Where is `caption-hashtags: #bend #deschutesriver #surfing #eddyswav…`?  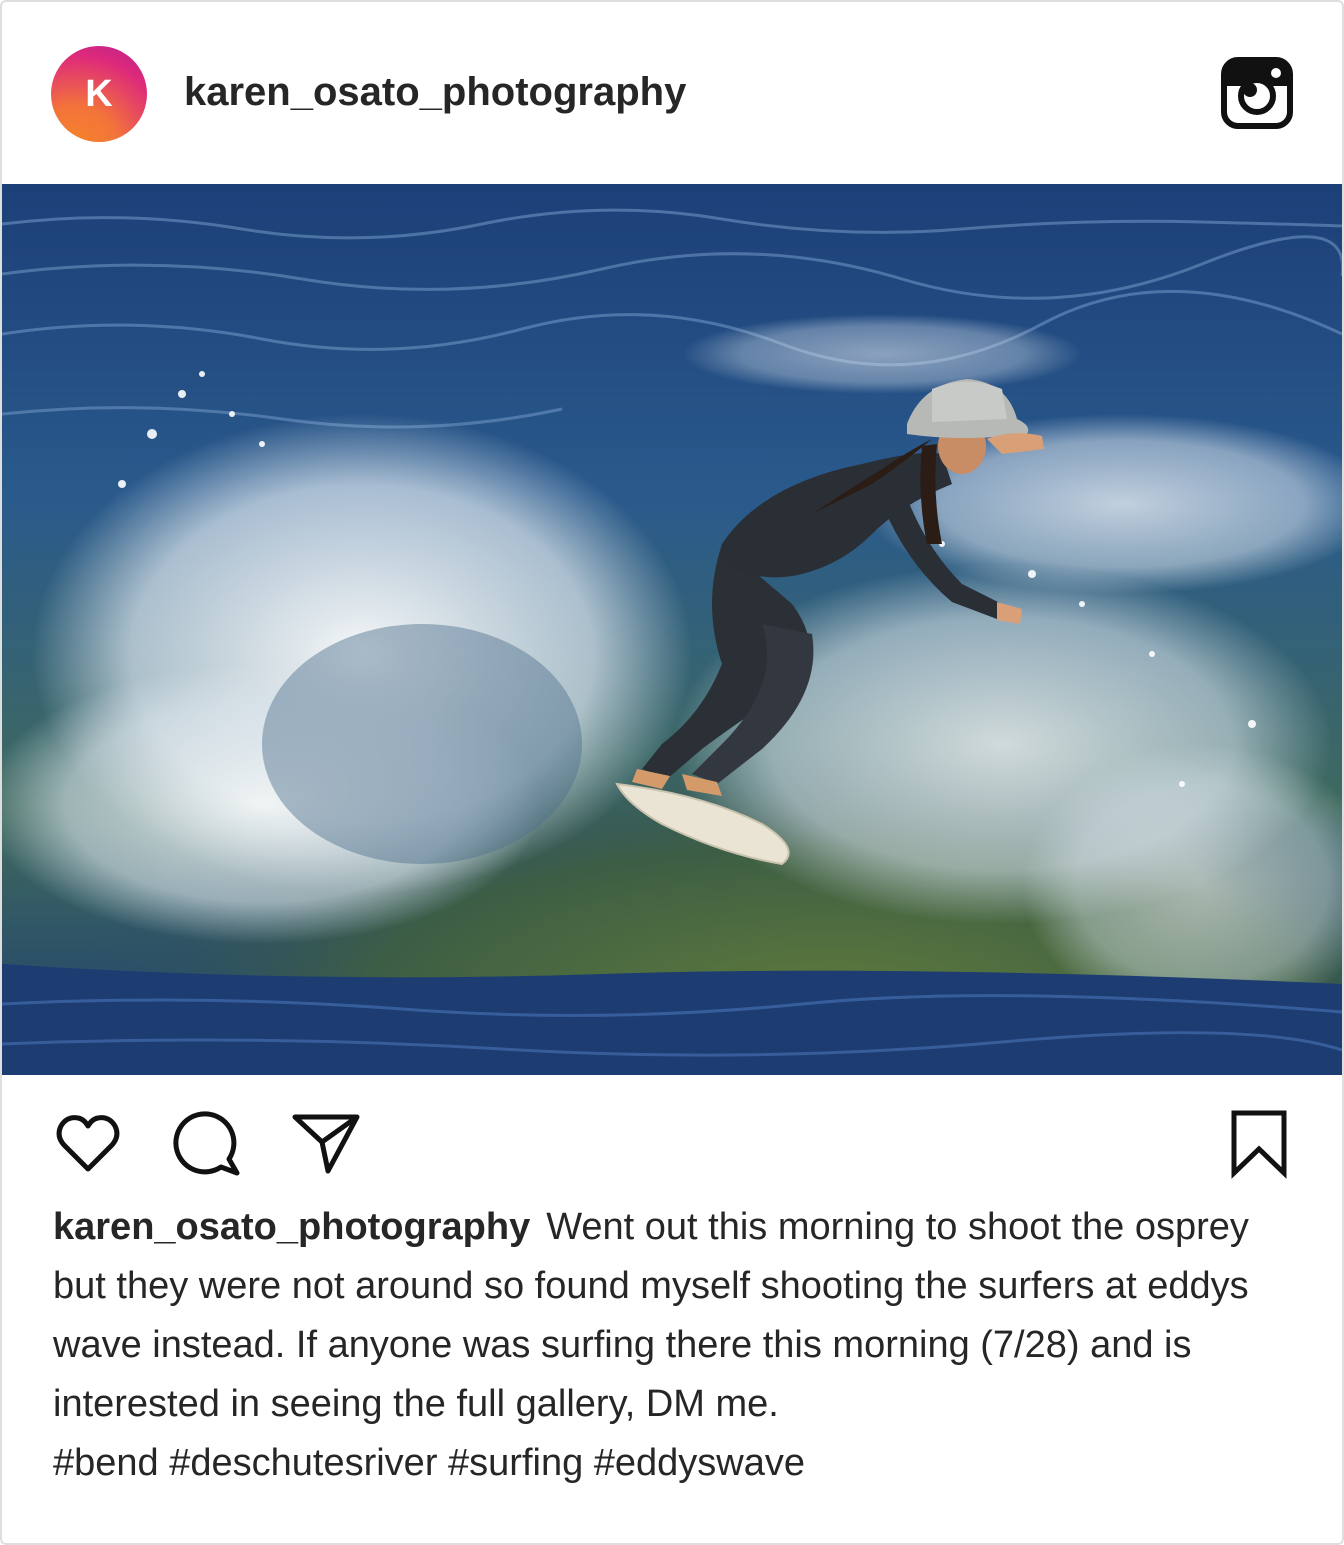 caption-hashtags: #bend #deschutesriver #surfing #eddyswav… is located at coordinates (429, 1463).